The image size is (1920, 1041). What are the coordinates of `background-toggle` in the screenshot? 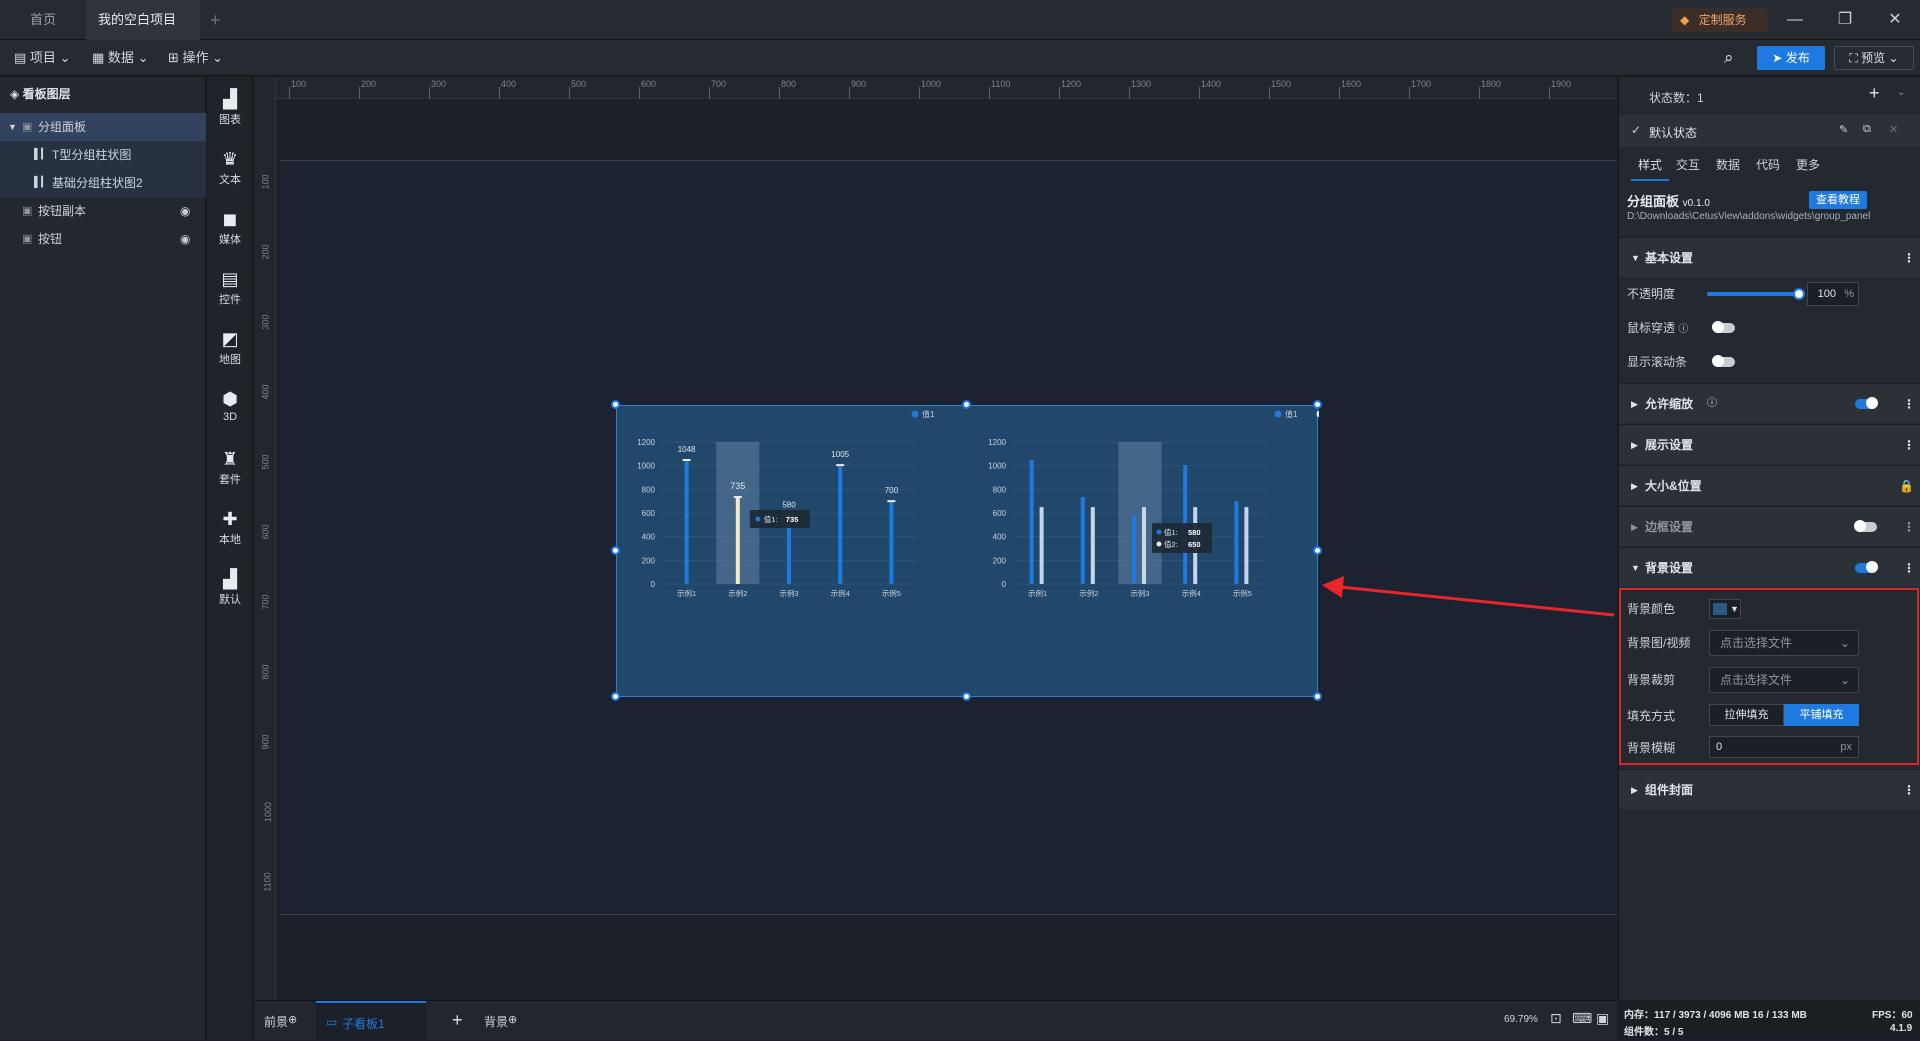 It's located at (1866, 567).